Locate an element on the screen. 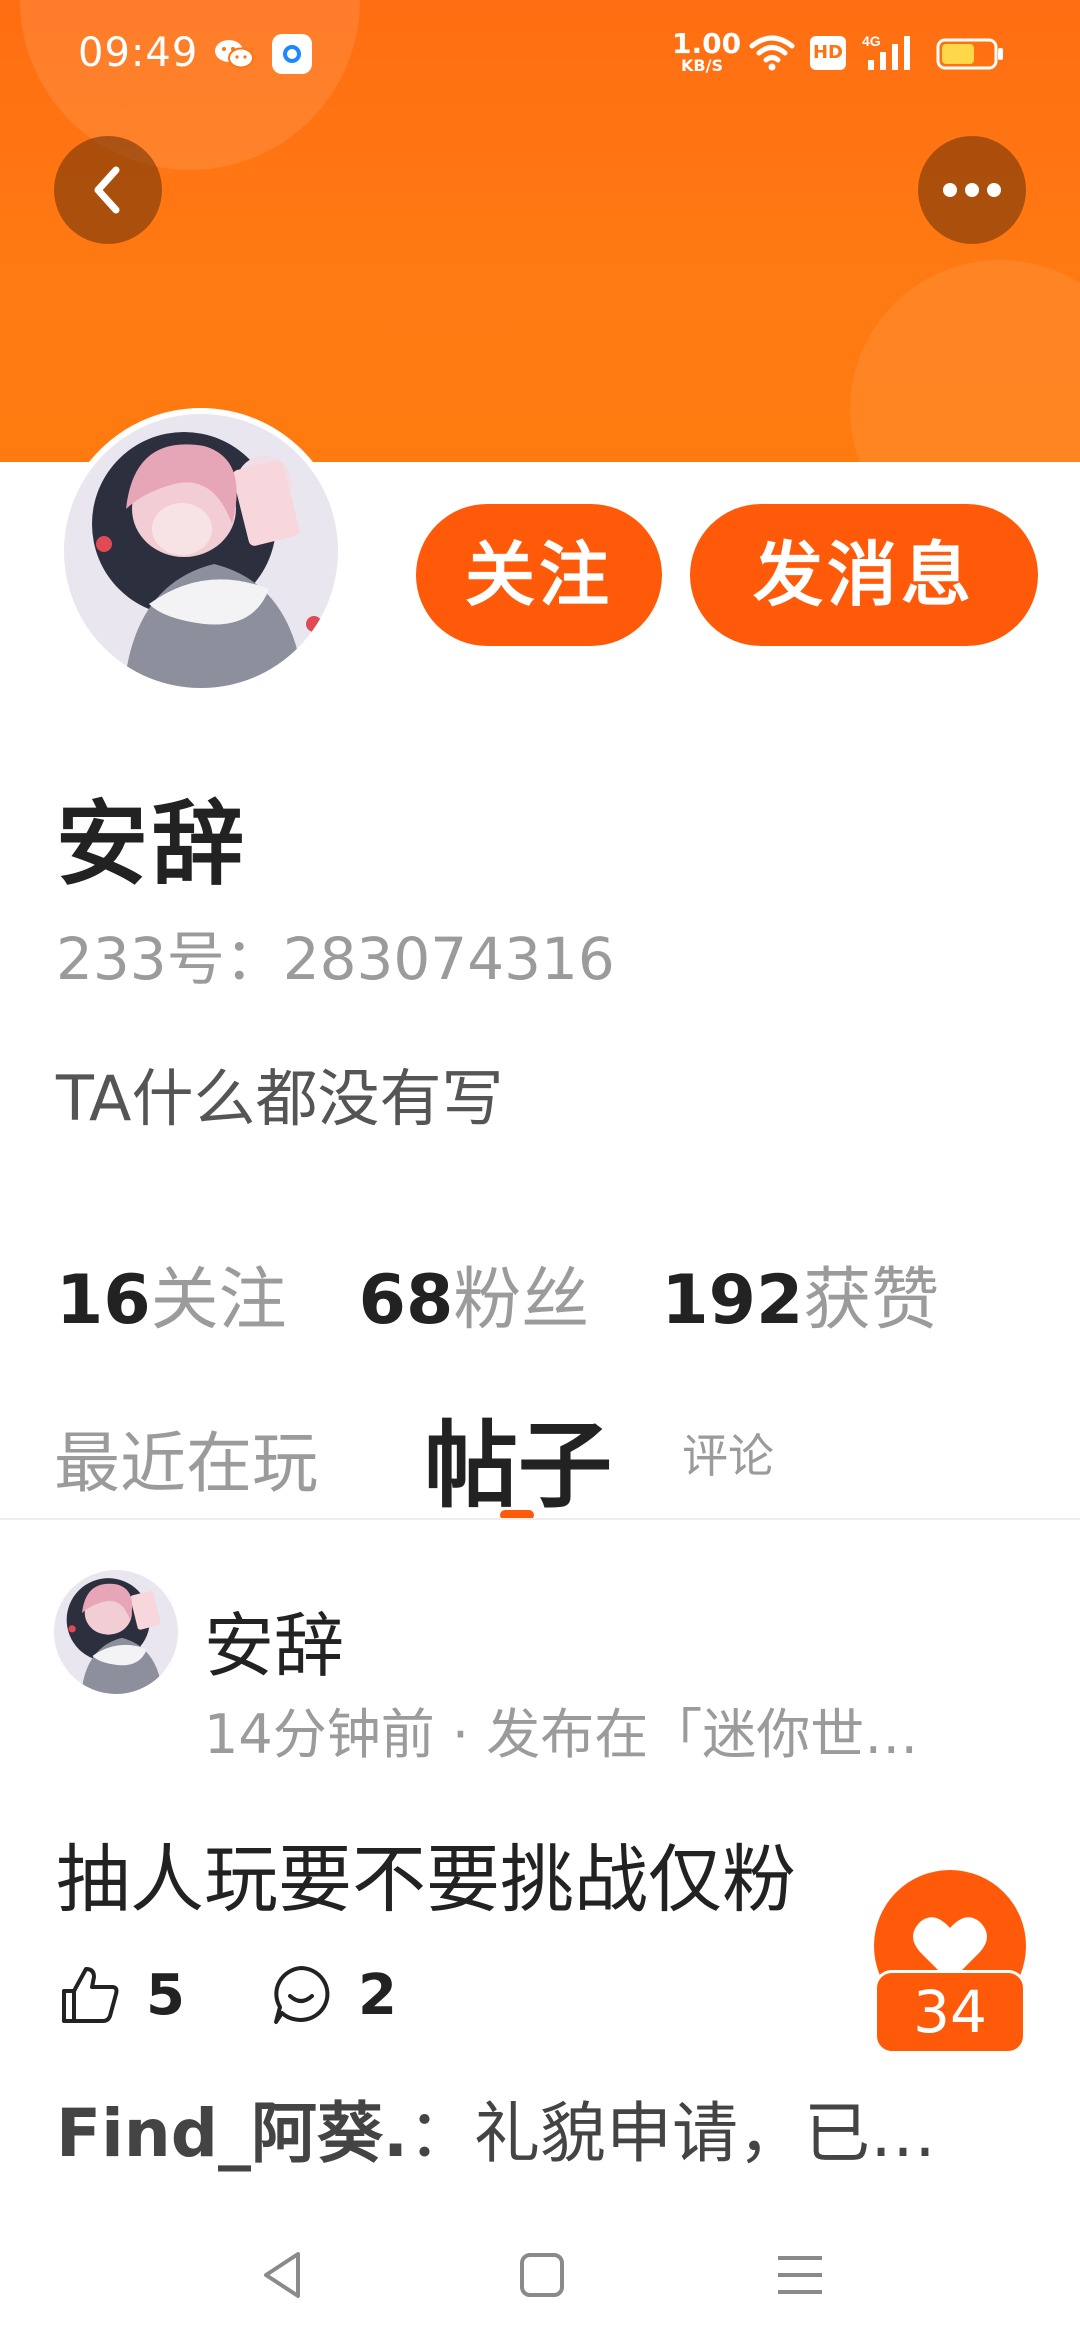 The image size is (1080, 2340). stat-likes: 192 获赞 is located at coordinates (800, 1293).